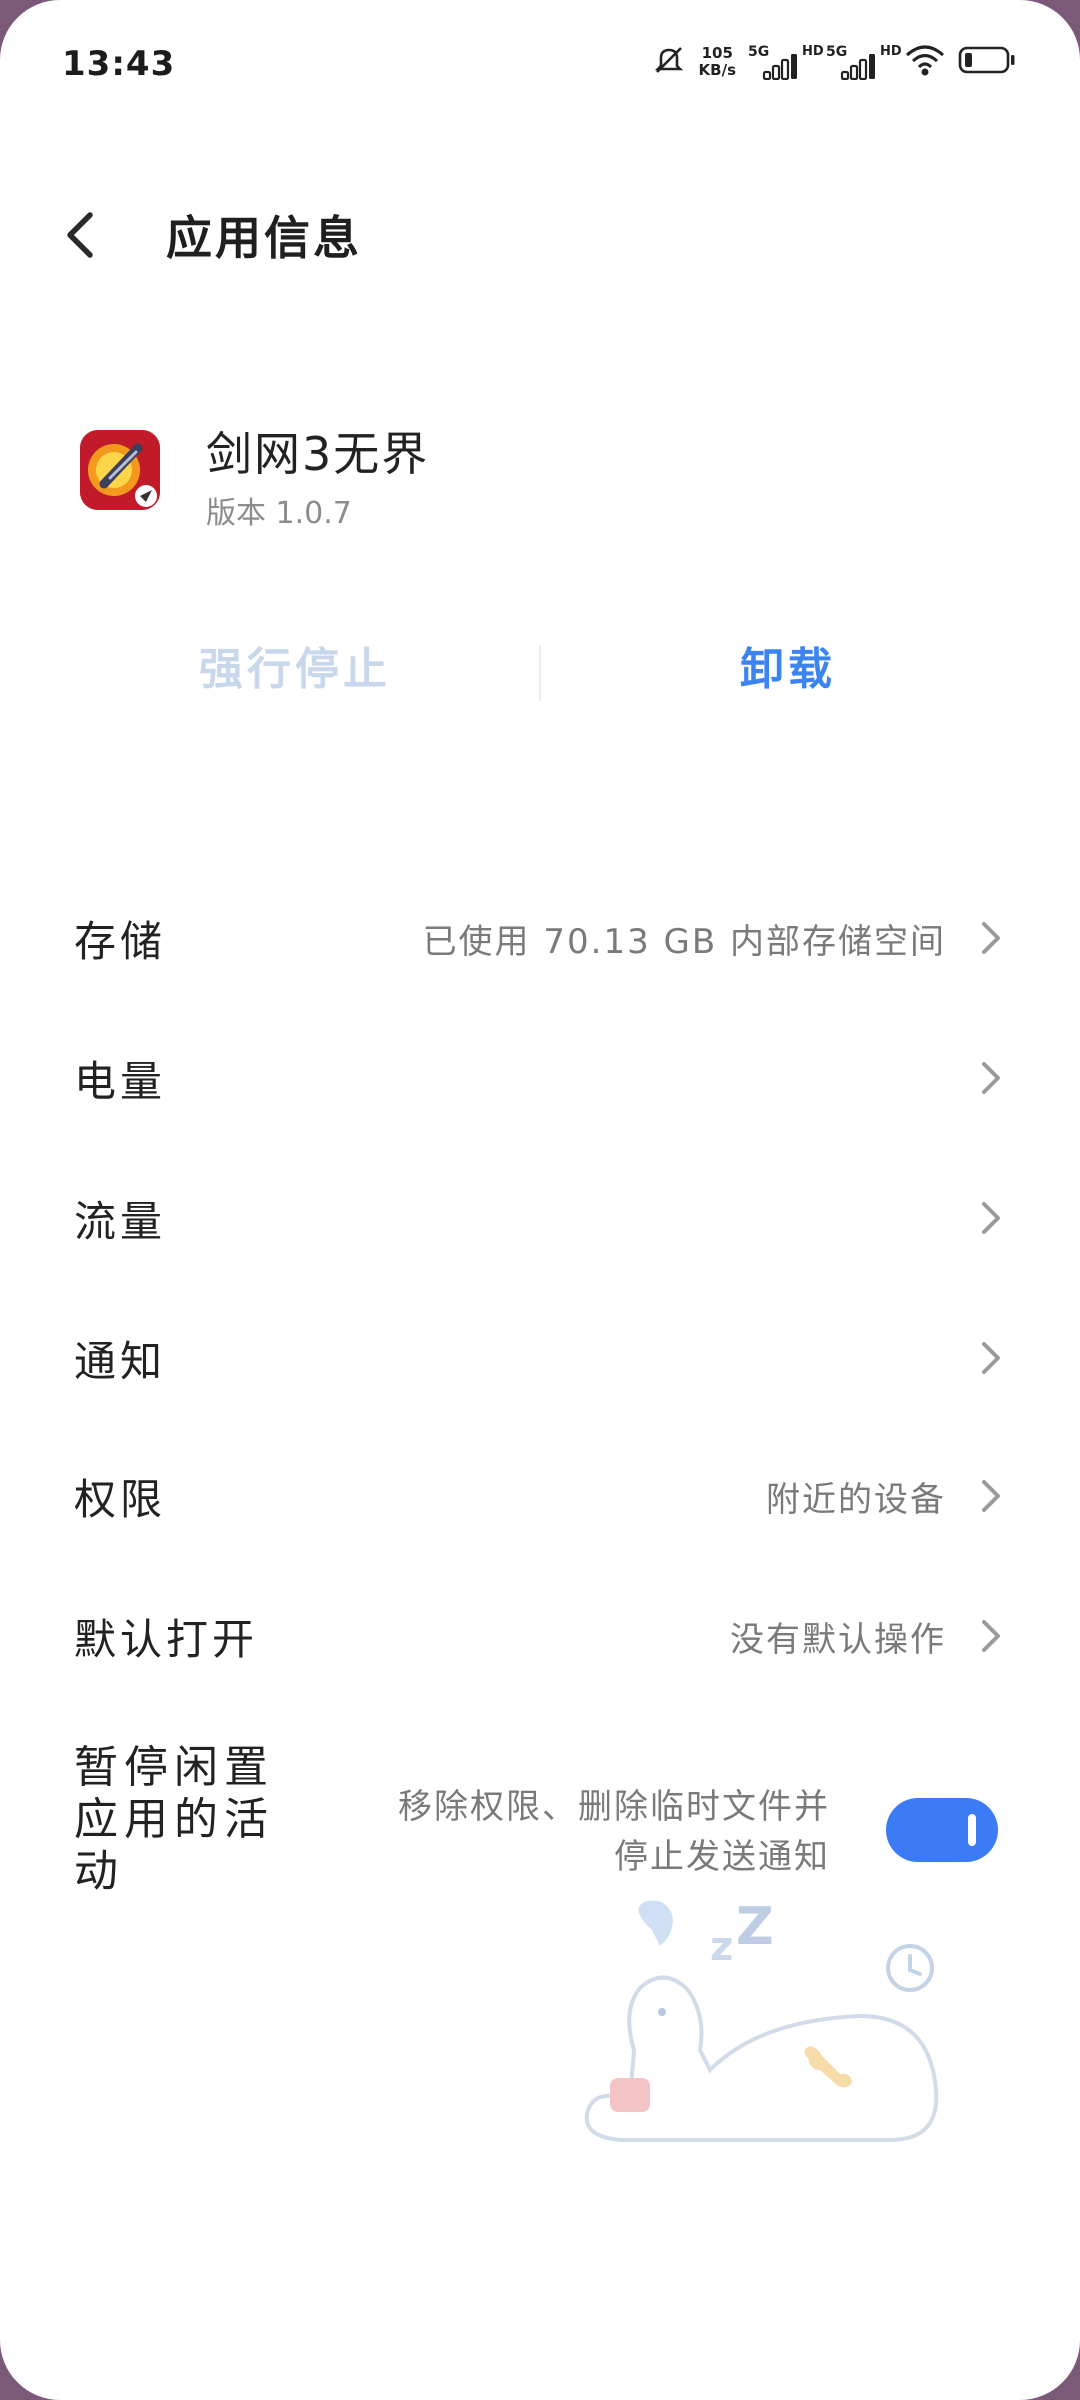 Image resolution: width=1080 pixels, height=2400 pixels. What do you see at coordinates (120, 470) in the screenshot?
I see `app-icon` at bounding box center [120, 470].